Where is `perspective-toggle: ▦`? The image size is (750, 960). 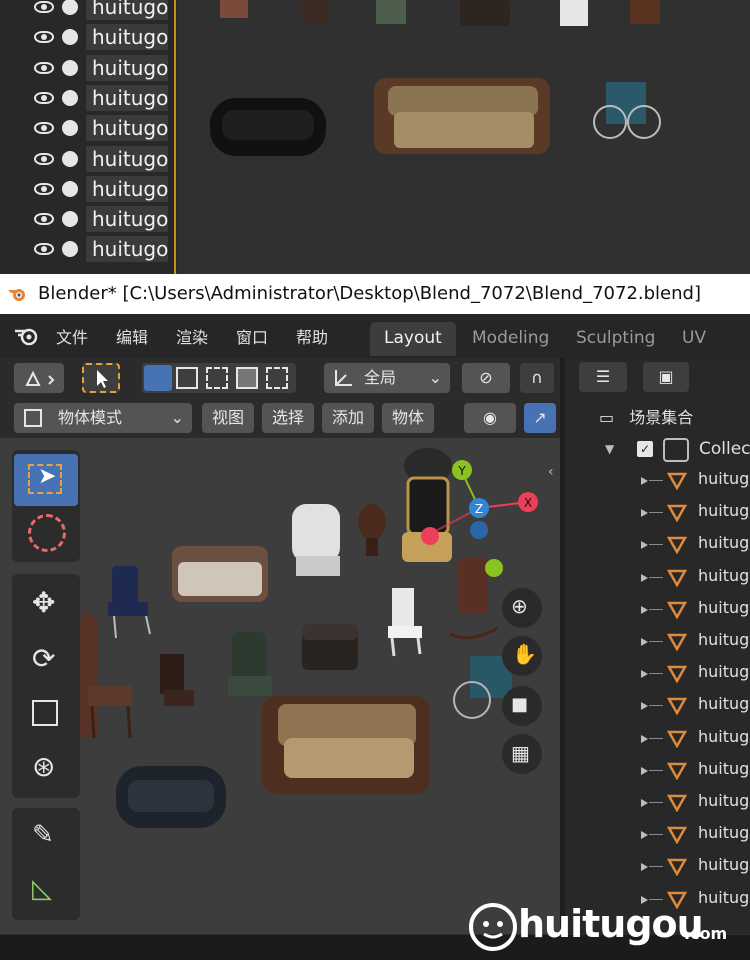
perspective-toggle: ▦ is located at coordinates (522, 754).